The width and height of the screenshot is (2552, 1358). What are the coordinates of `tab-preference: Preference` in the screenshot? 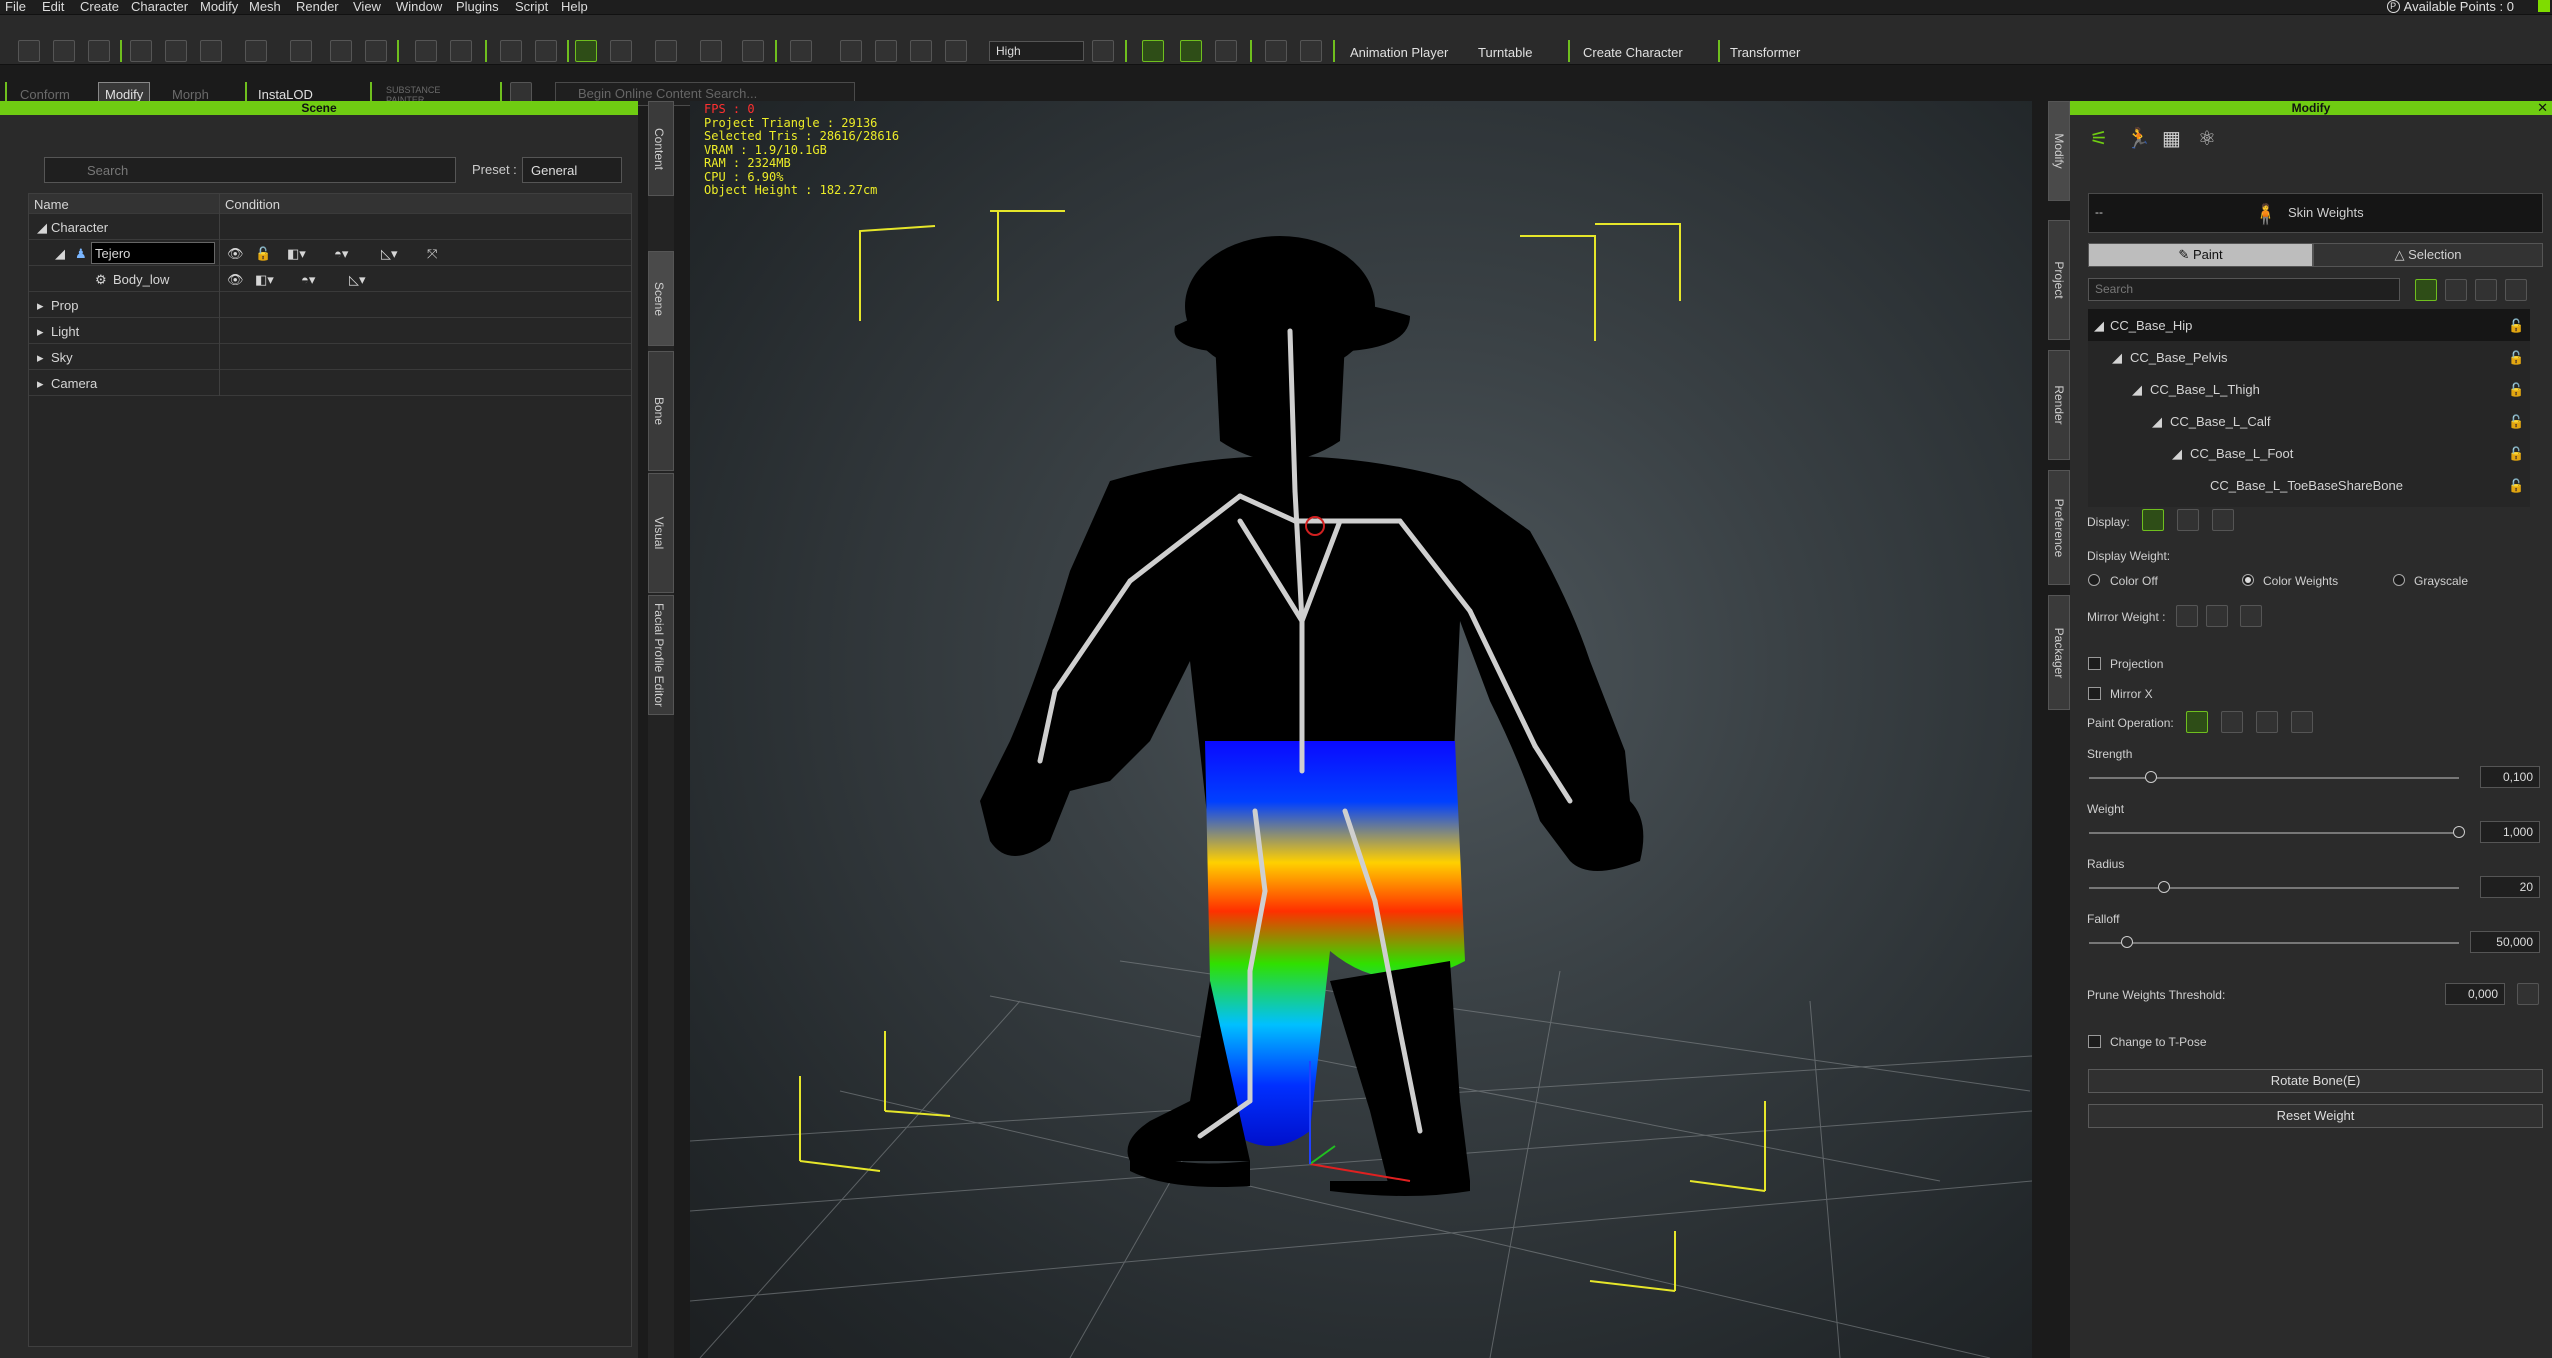 It's located at (2059, 527).